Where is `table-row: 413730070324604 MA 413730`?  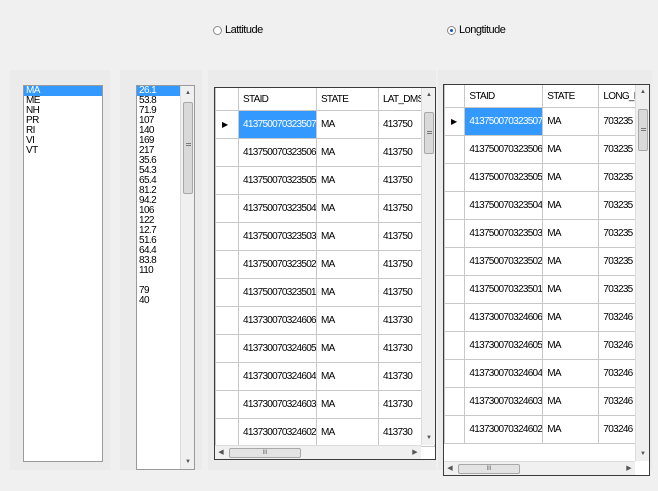
table-row: 413730070324604 MA 413730 is located at coordinates (325, 376).